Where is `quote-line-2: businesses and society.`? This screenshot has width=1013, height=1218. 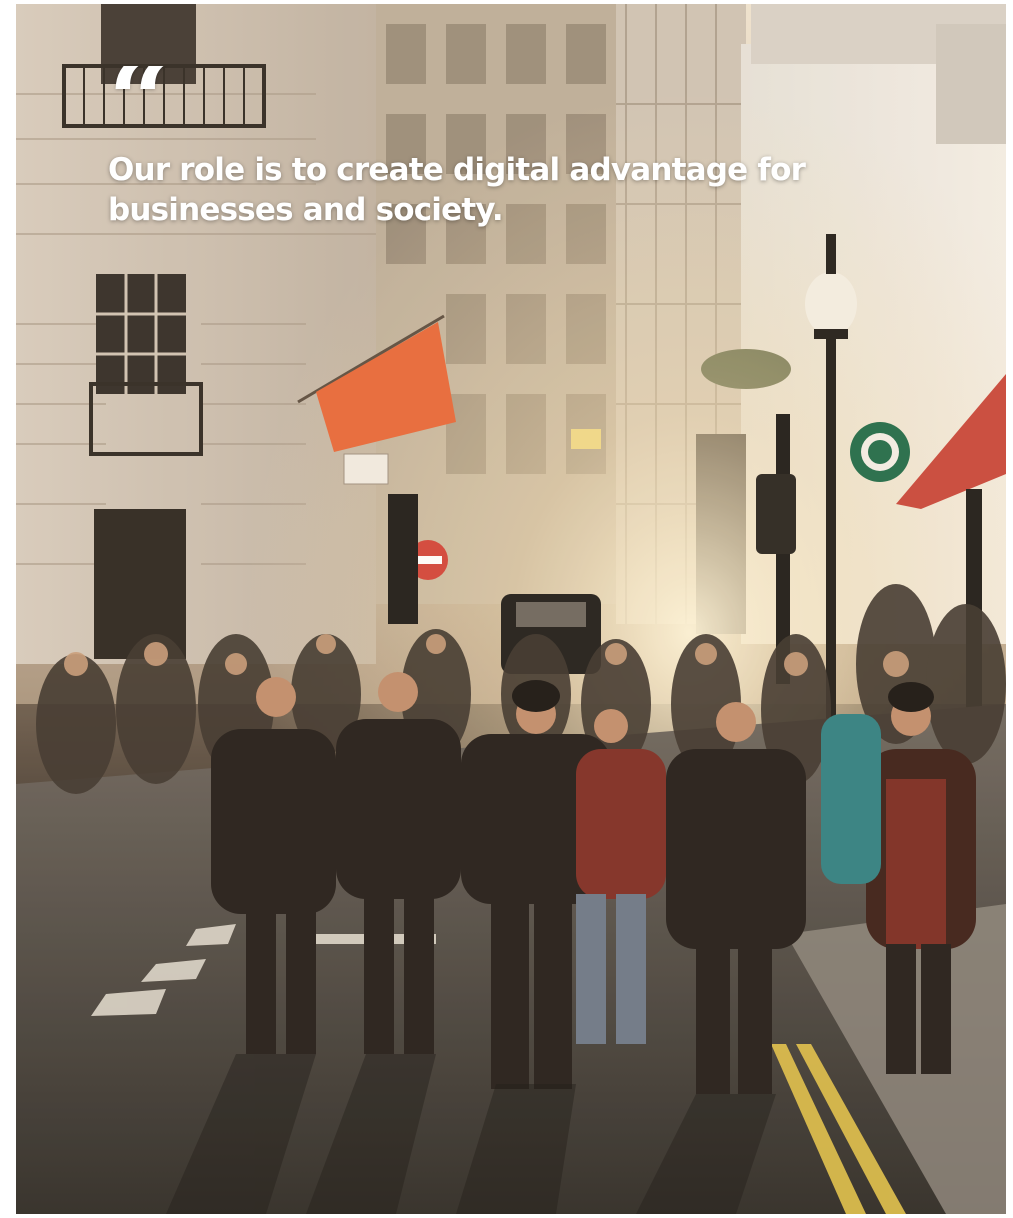
quote-line-2: businesses and society. is located at coordinates (306, 210).